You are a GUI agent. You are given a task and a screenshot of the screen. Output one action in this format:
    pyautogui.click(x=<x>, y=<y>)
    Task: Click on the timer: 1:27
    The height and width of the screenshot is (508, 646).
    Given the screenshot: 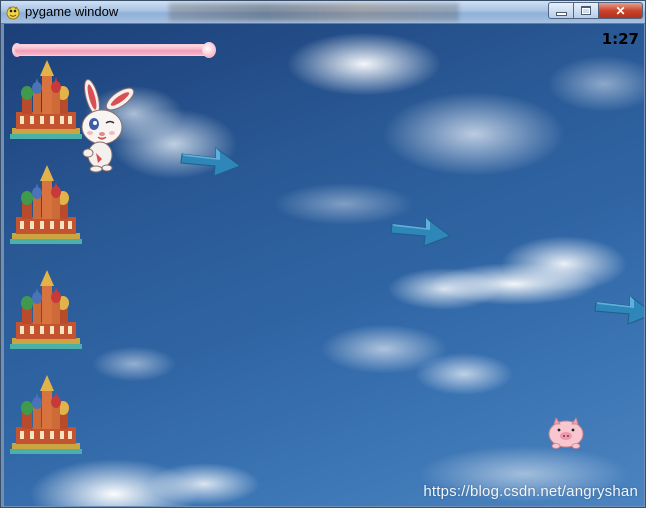 What is the action you would take?
    pyautogui.click(x=620, y=39)
    